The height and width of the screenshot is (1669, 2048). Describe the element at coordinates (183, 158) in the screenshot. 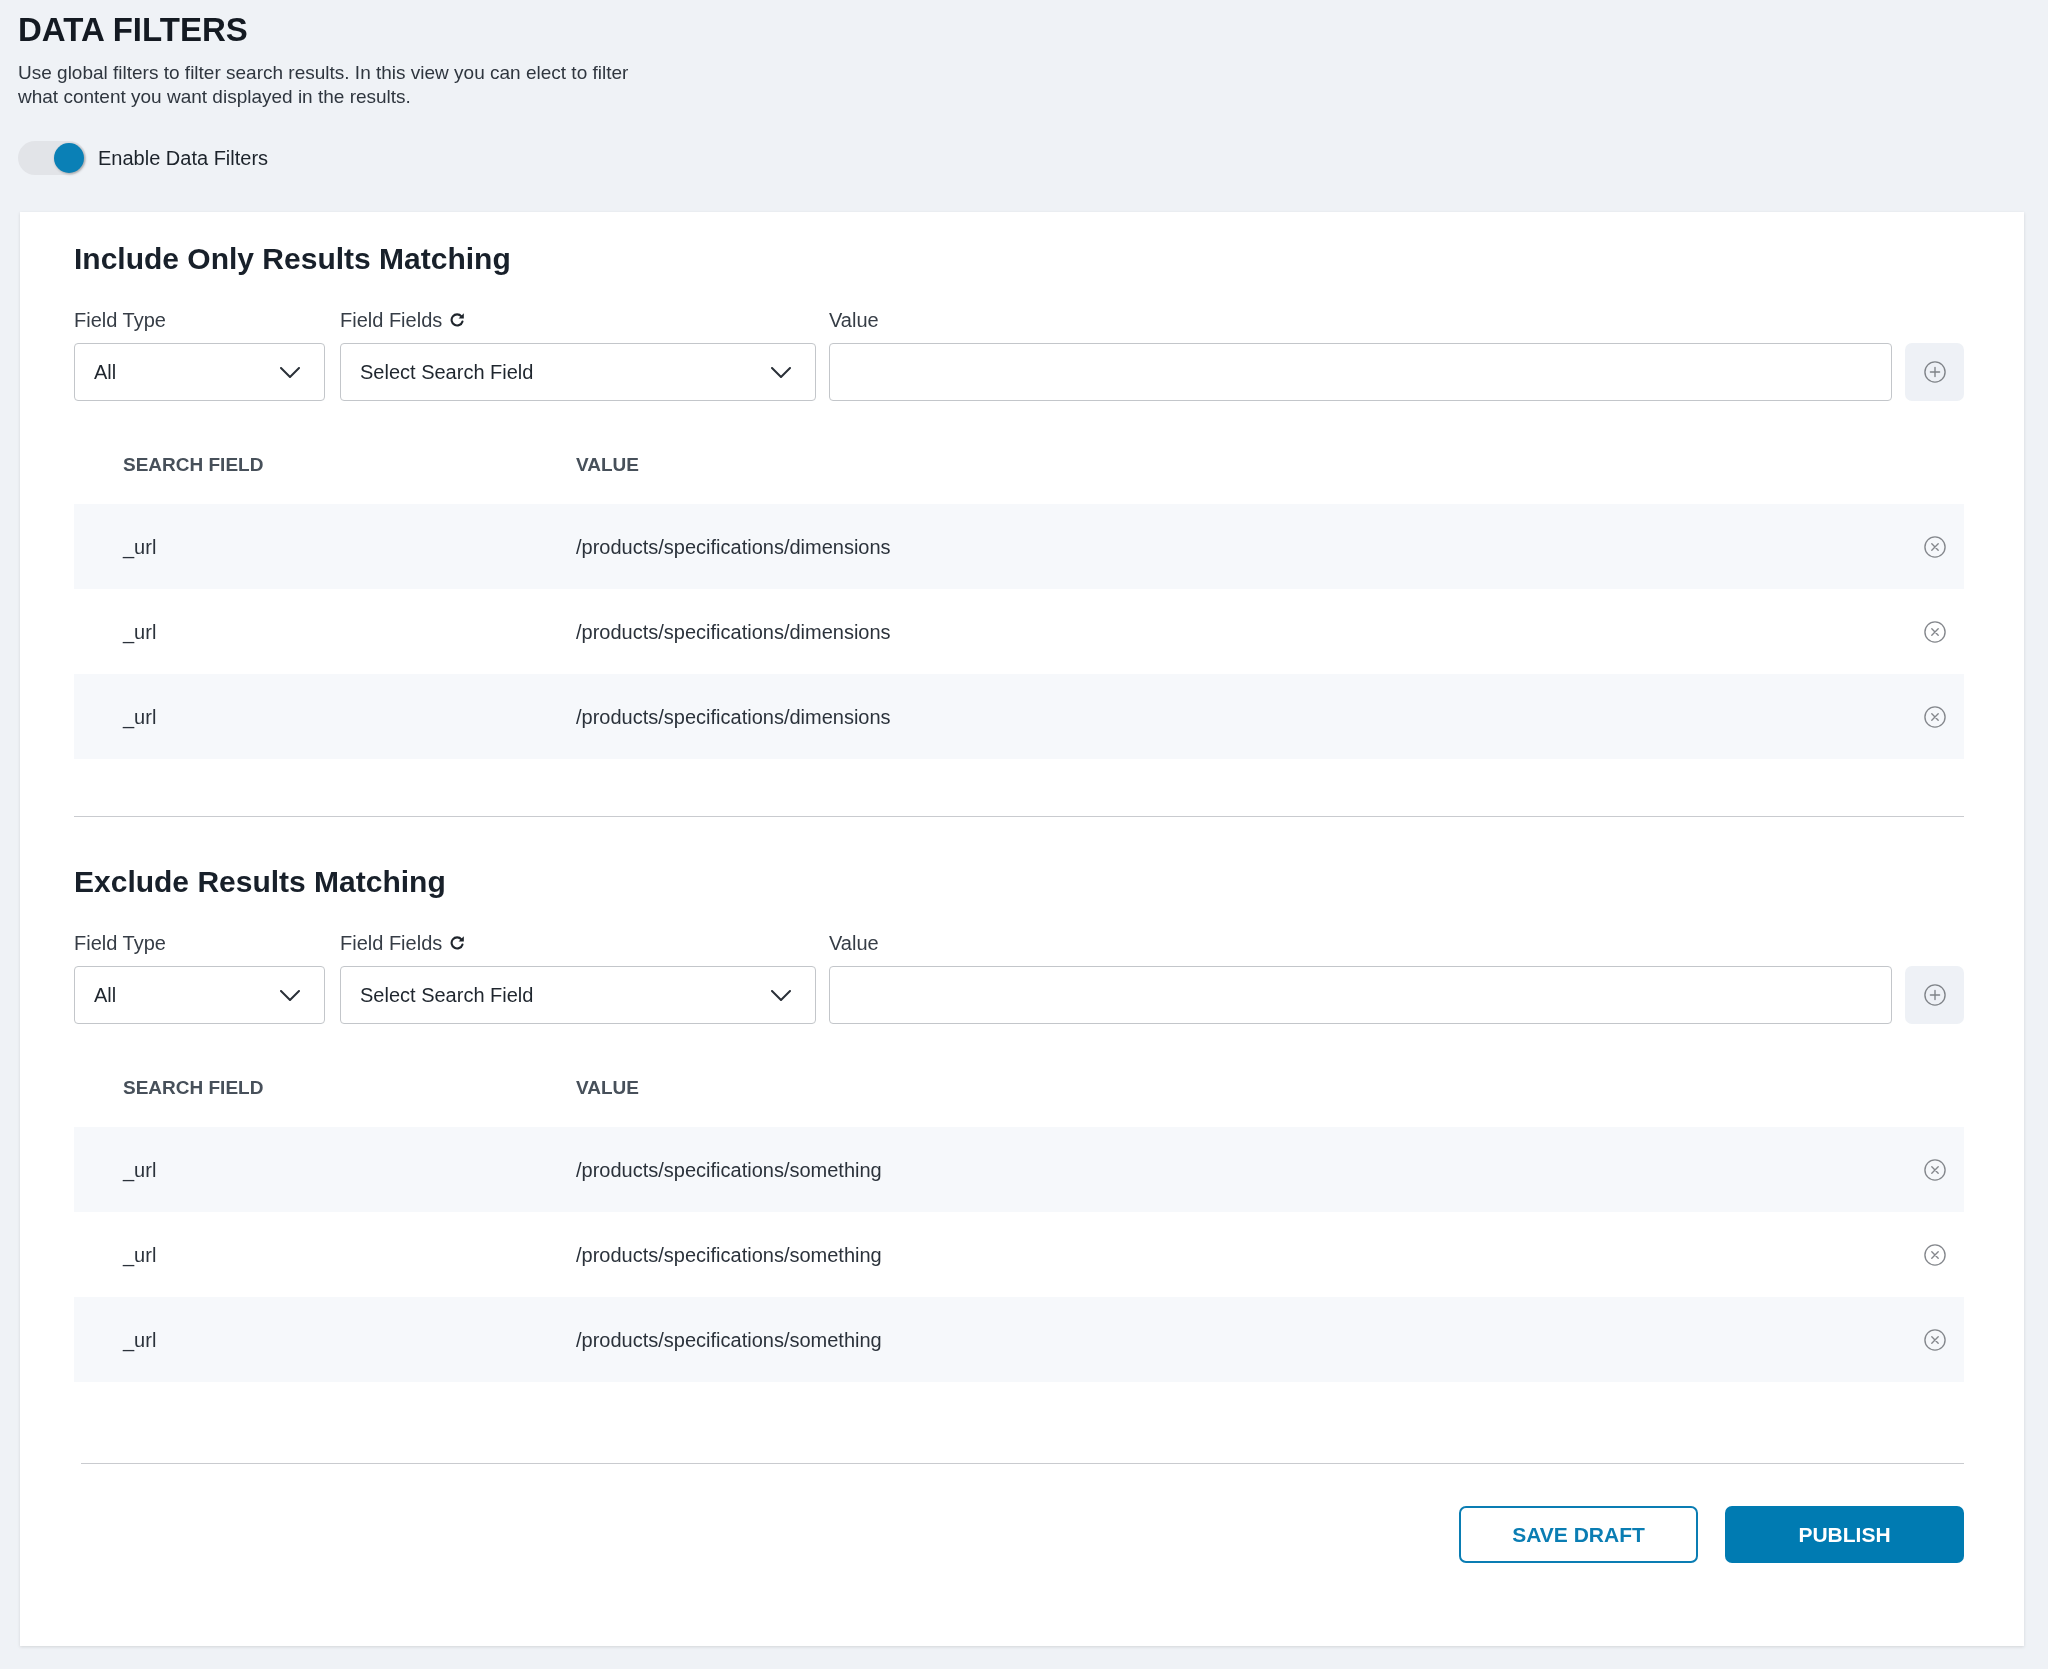

I see `toggle-label: Enable Data Filters` at that location.